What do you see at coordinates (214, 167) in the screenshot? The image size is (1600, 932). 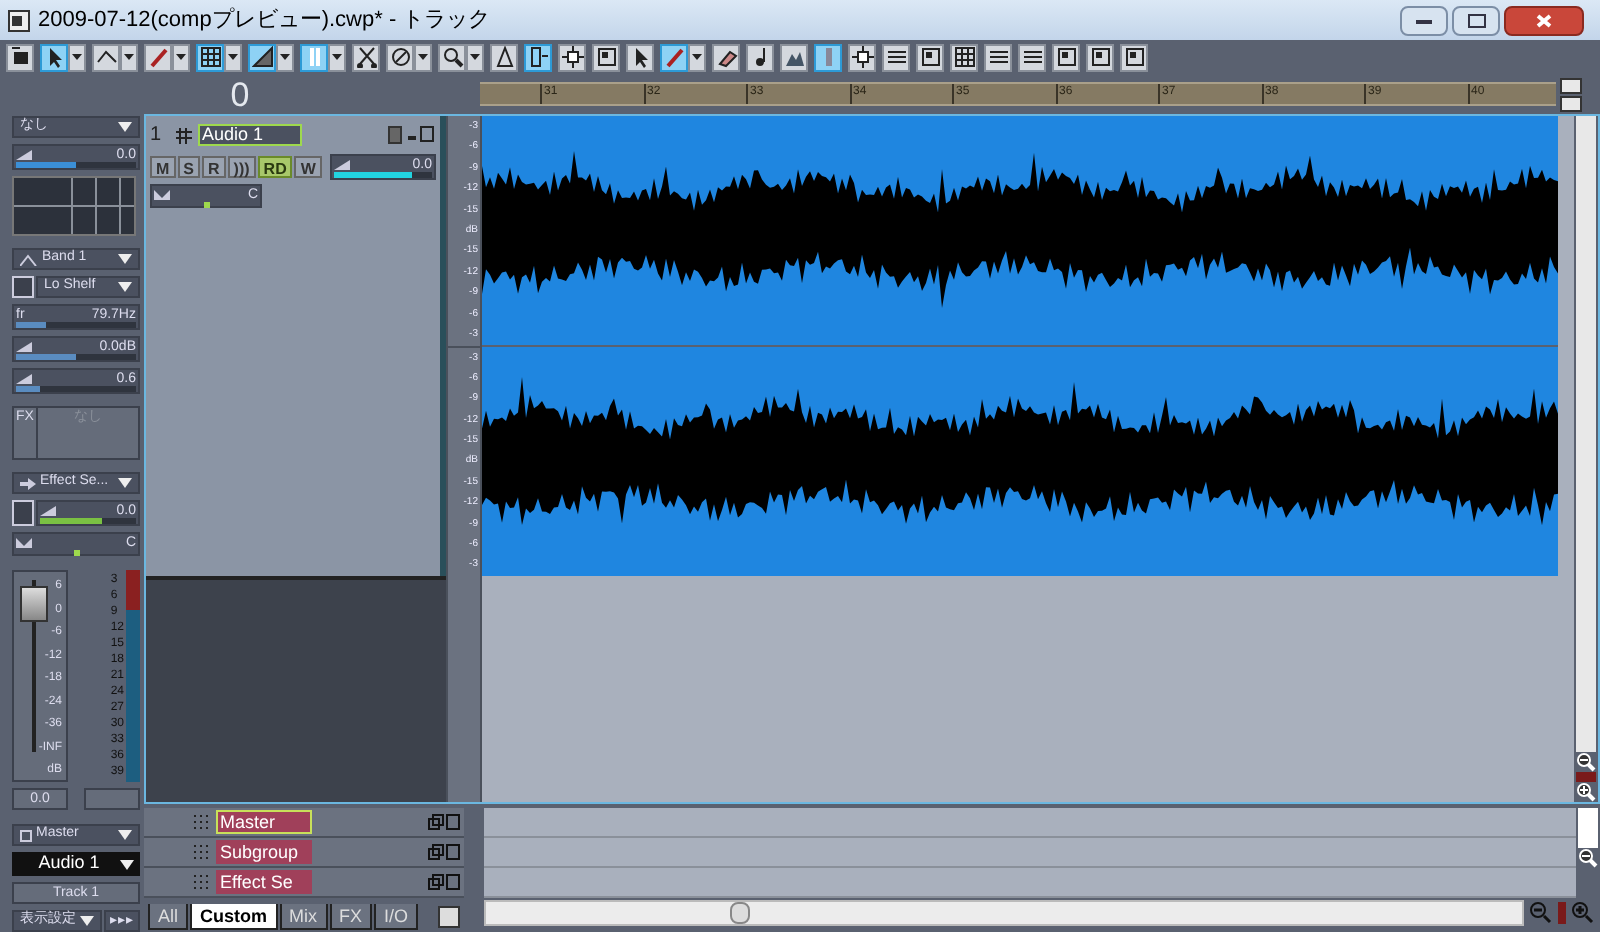 I see `track-toggle-button: R` at bounding box center [214, 167].